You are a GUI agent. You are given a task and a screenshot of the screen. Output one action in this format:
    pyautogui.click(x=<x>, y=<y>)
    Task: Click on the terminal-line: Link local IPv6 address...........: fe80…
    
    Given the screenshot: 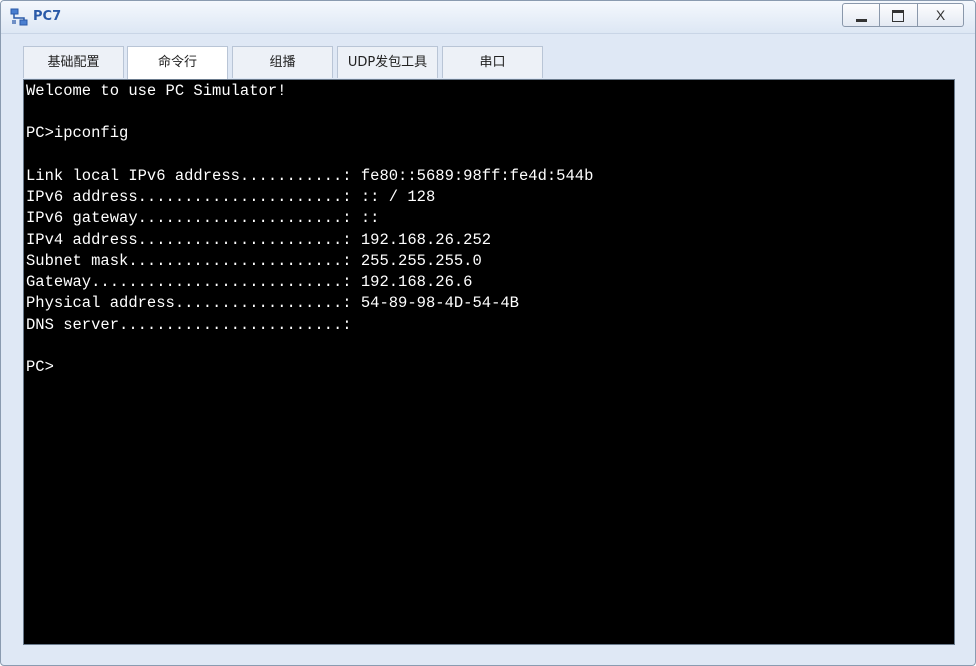 What is the action you would take?
    pyautogui.click(x=310, y=176)
    